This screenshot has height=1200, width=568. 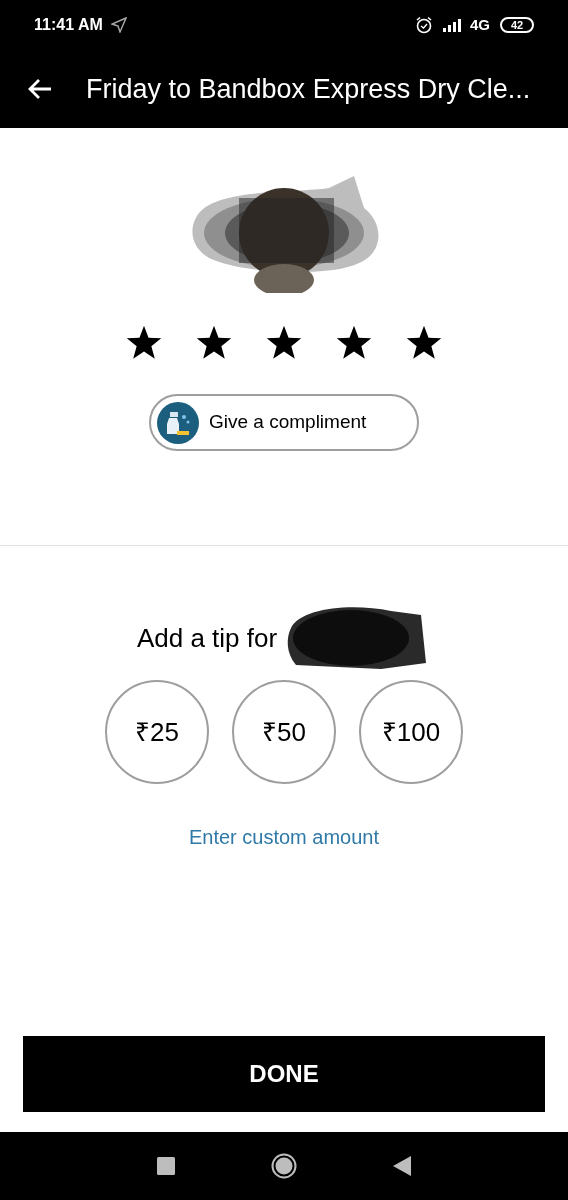 I want to click on alarm-clock-icon, so click(x=424, y=25).